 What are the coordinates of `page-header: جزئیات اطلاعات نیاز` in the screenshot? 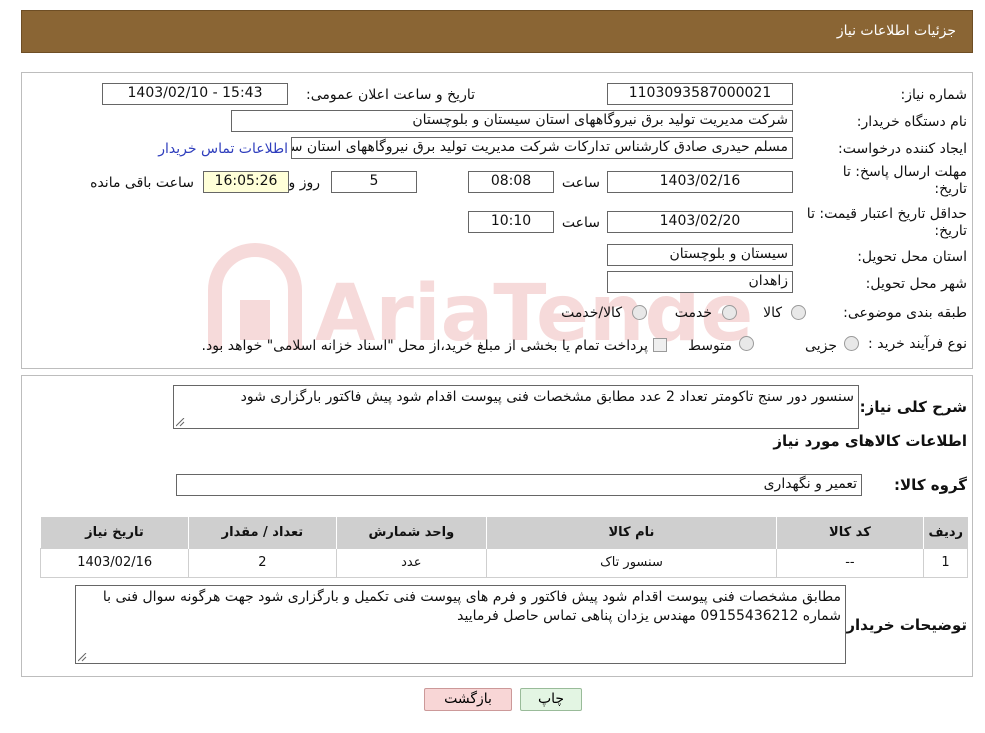 It's located at (497, 31).